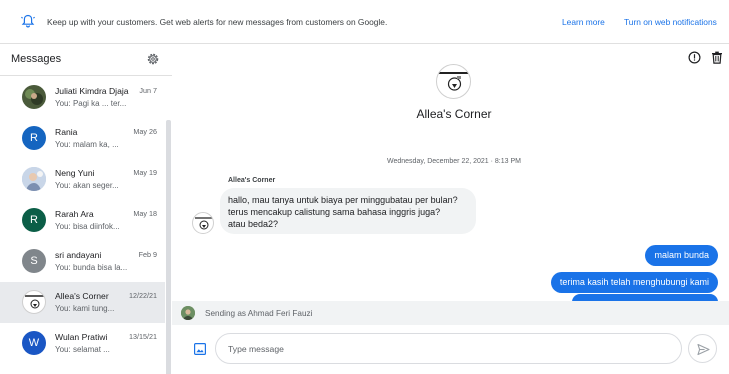  What do you see at coordinates (670, 22) in the screenshot?
I see `turn-on-notifications-link: Turn on web notifications` at bounding box center [670, 22].